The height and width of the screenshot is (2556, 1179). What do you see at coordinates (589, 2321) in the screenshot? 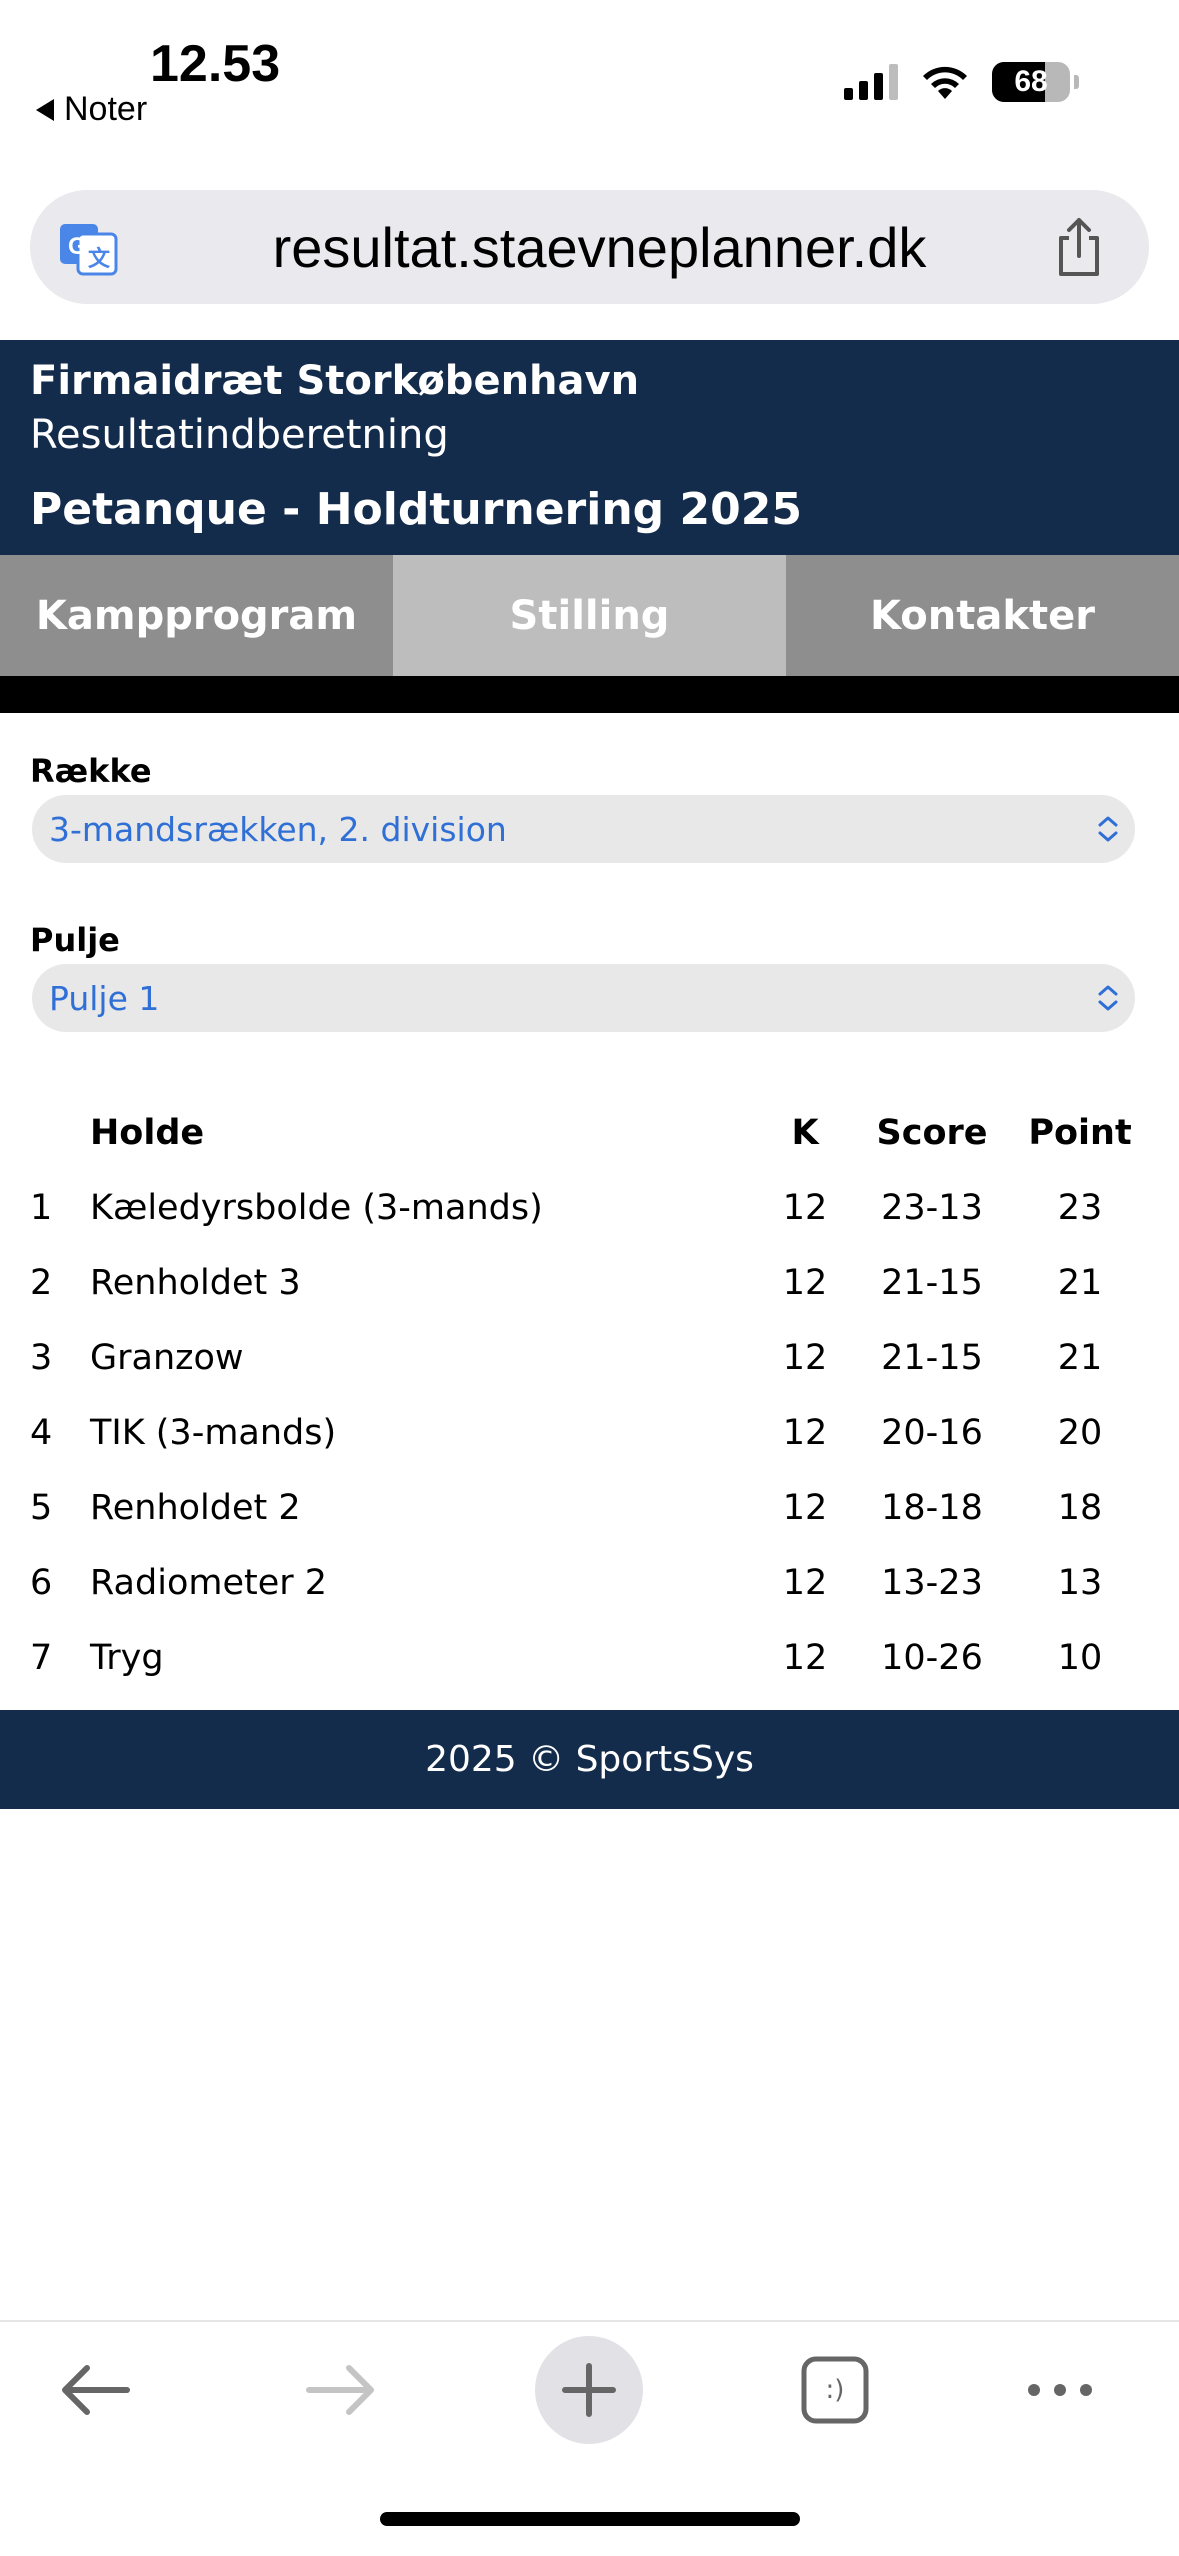
I see `toolbar-divider` at bounding box center [589, 2321].